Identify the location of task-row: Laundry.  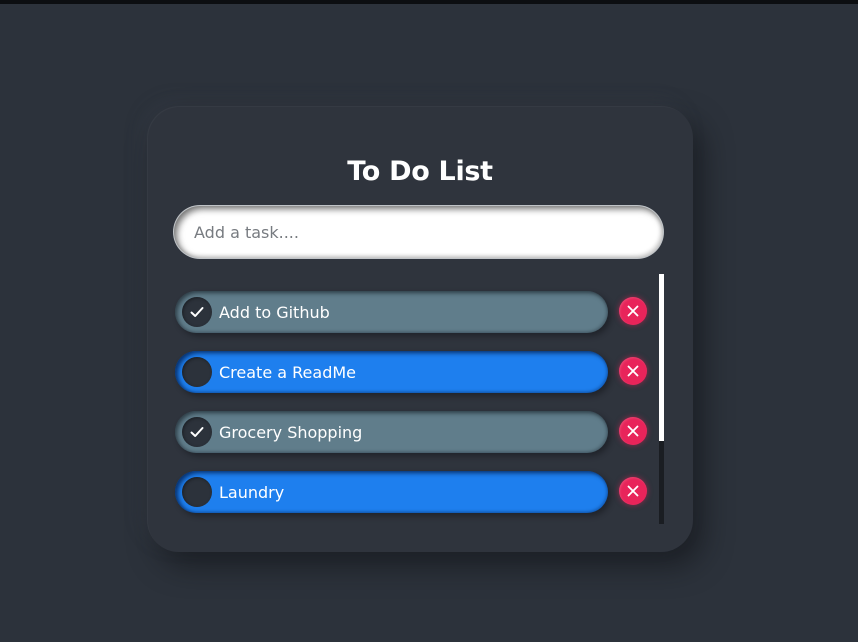
(411, 500).